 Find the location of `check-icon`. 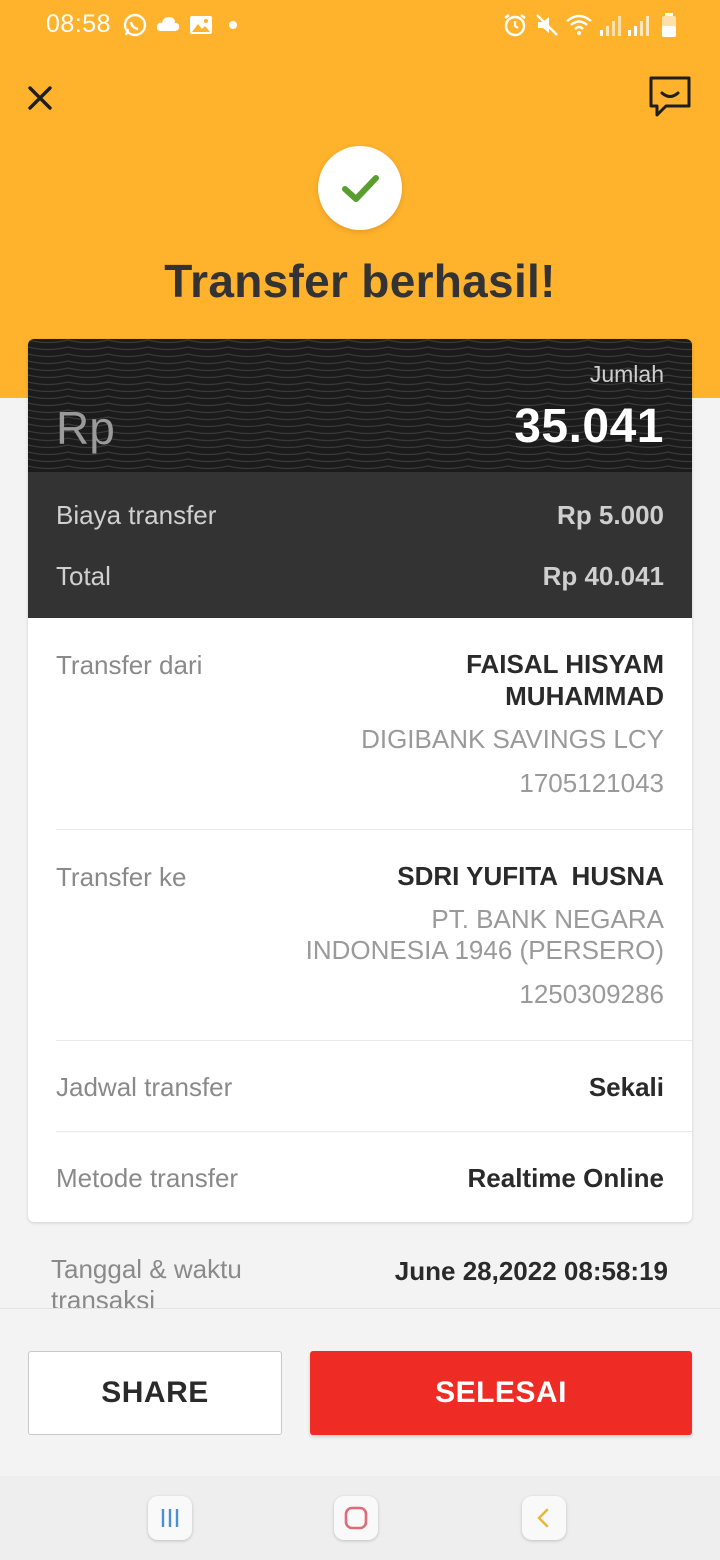

check-icon is located at coordinates (360, 188).